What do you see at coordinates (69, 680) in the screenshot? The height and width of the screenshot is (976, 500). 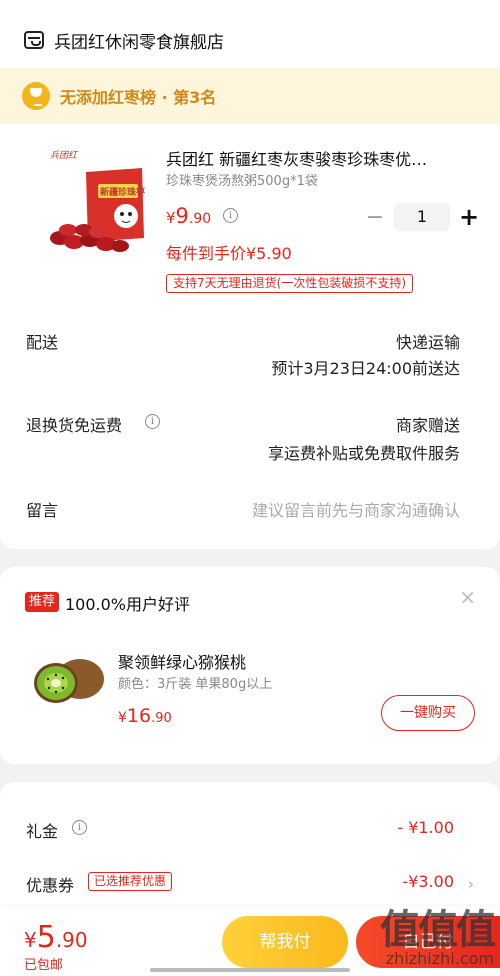 I see `kiwi-image` at bounding box center [69, 680].